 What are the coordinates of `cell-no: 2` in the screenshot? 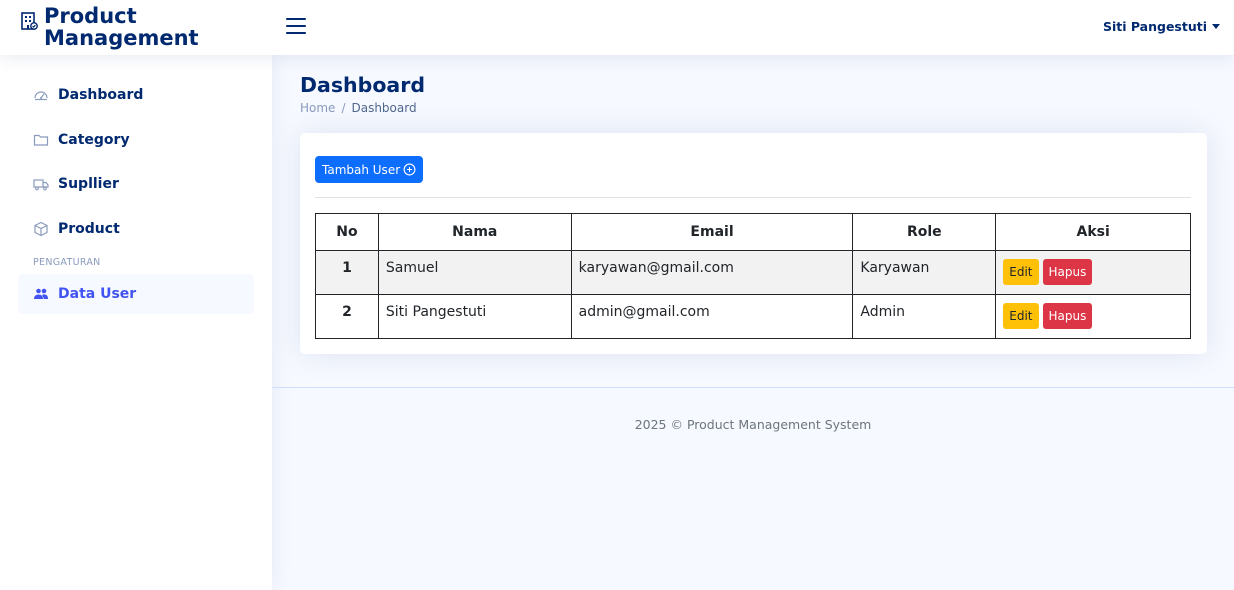 It's located at (347, 316).